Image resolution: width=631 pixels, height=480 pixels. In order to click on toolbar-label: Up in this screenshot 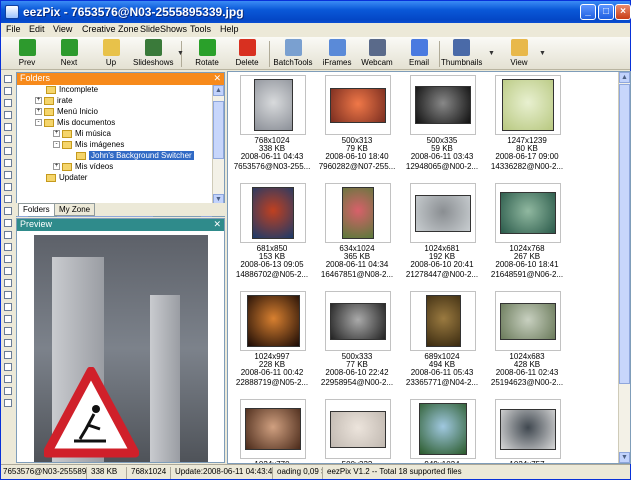, I will do `click(111, 62)`.